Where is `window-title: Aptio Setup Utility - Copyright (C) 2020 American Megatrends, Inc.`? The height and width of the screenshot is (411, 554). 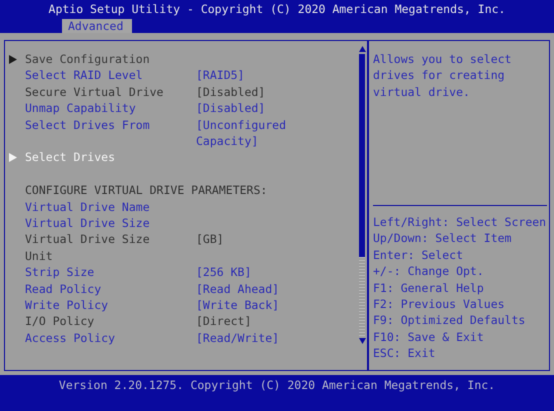 window-title: Aptio Setup Utility - Copyright (C) 2020 American Megatrends, Inc. is located at coordinates (277, 9).